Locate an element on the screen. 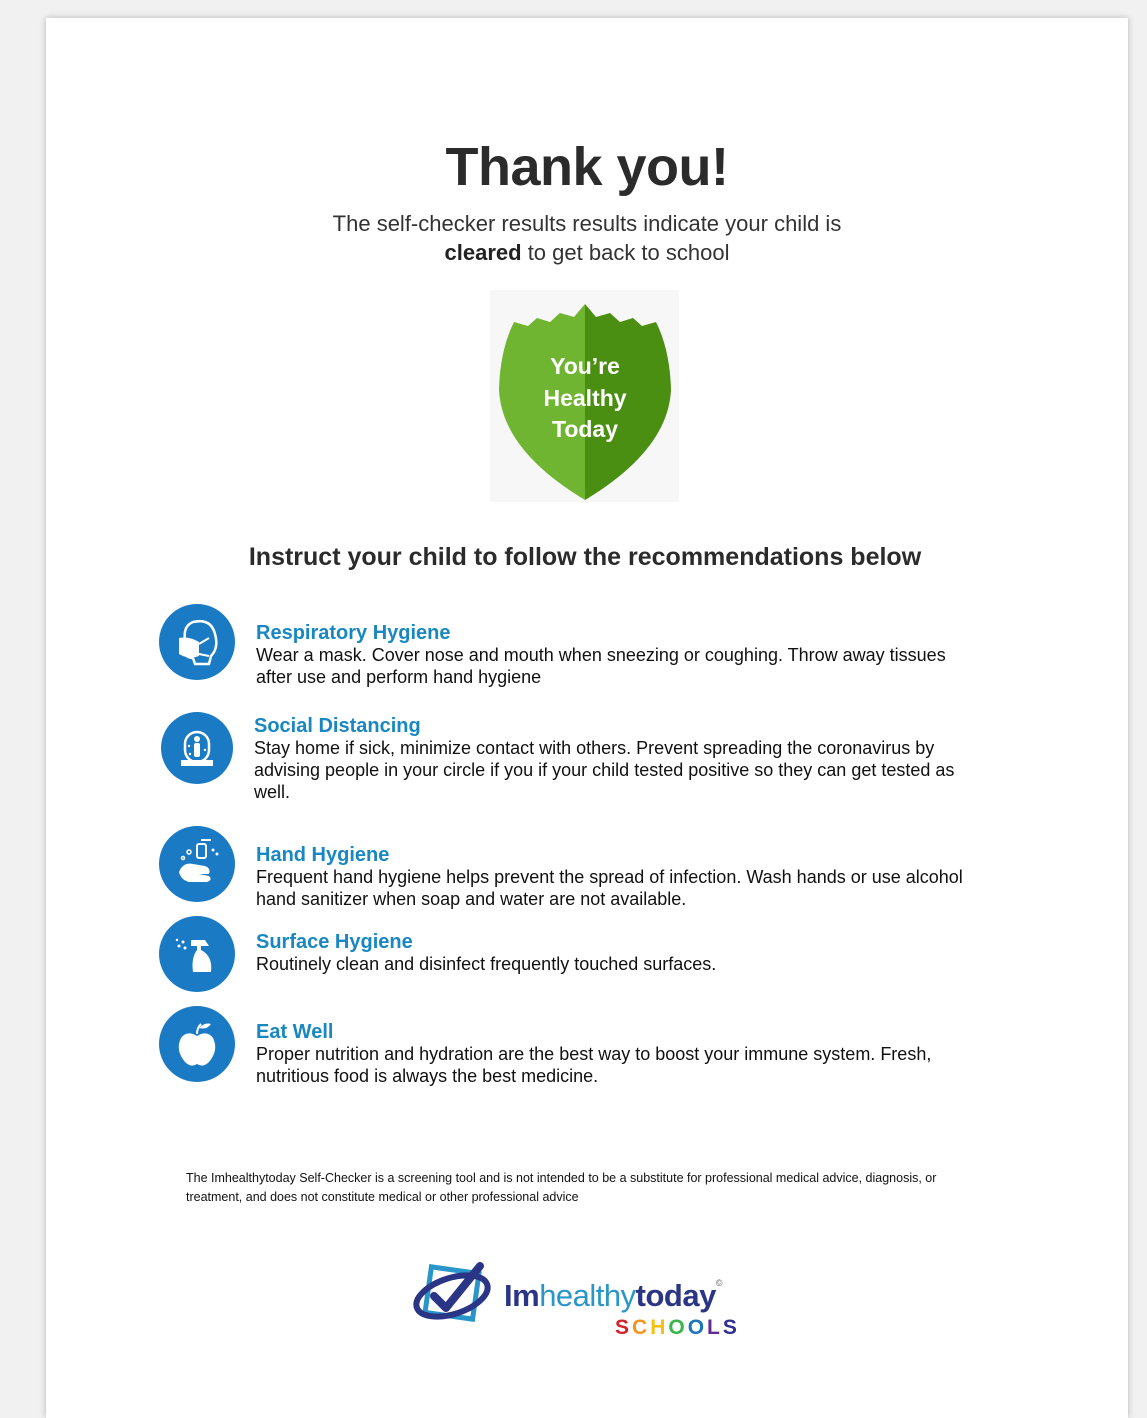  badge-line3: Today is located at coordinates (585, 429).